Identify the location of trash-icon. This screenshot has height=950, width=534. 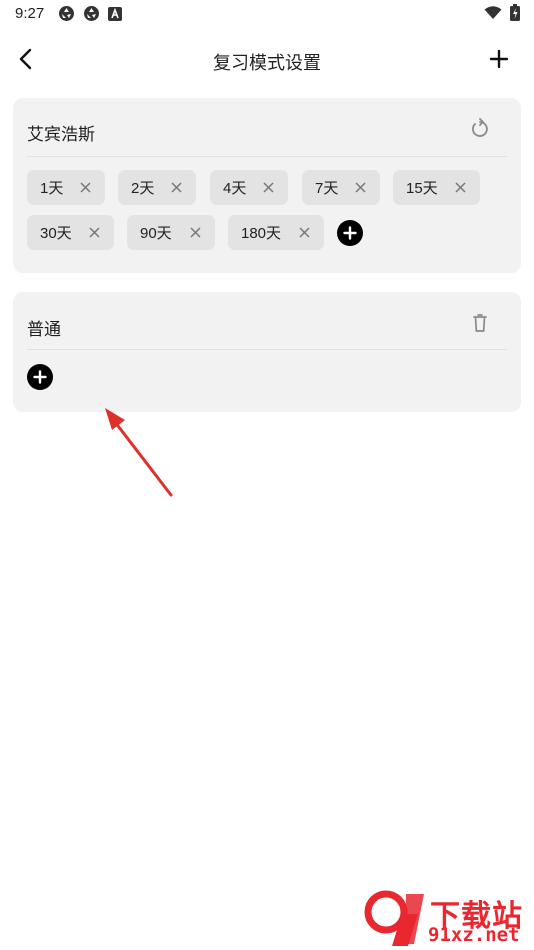
(480, 323).